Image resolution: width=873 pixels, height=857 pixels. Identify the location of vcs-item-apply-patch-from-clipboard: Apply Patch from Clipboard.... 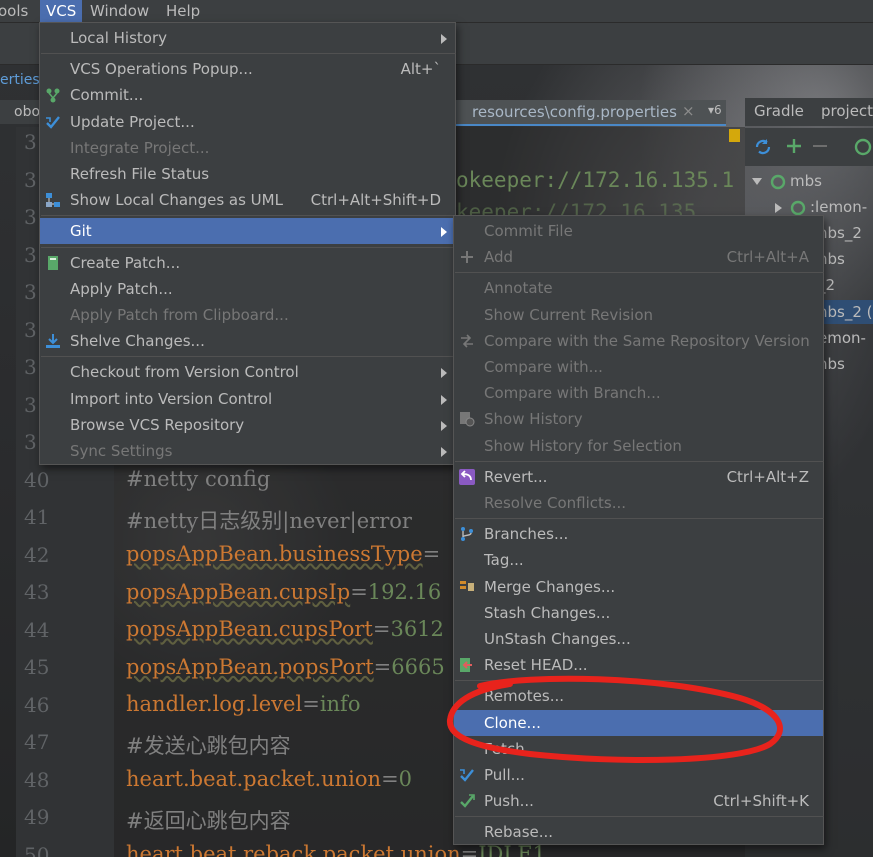
(247, 315).